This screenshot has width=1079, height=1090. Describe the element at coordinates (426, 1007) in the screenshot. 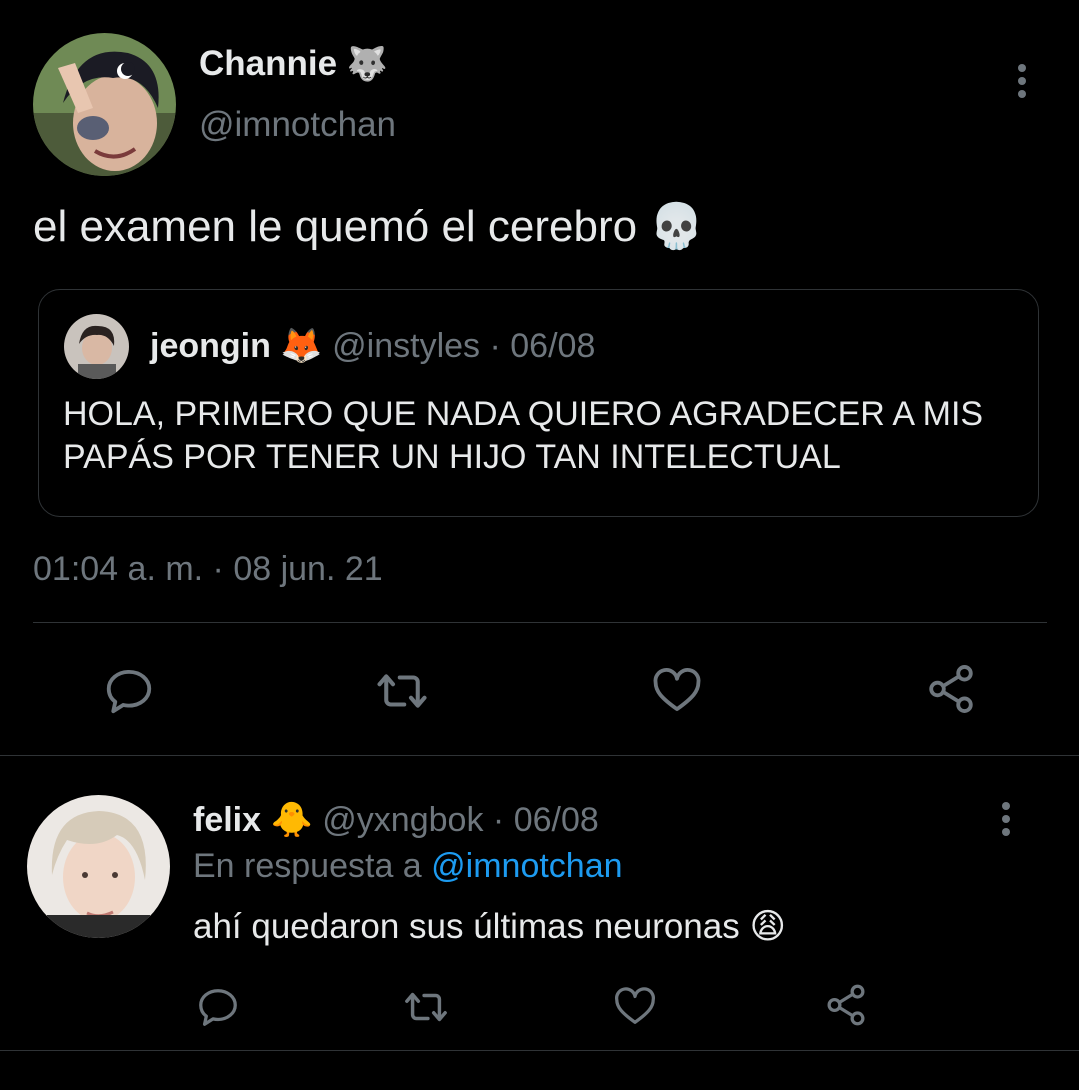

I see `reply-retweet-icon` at that location.